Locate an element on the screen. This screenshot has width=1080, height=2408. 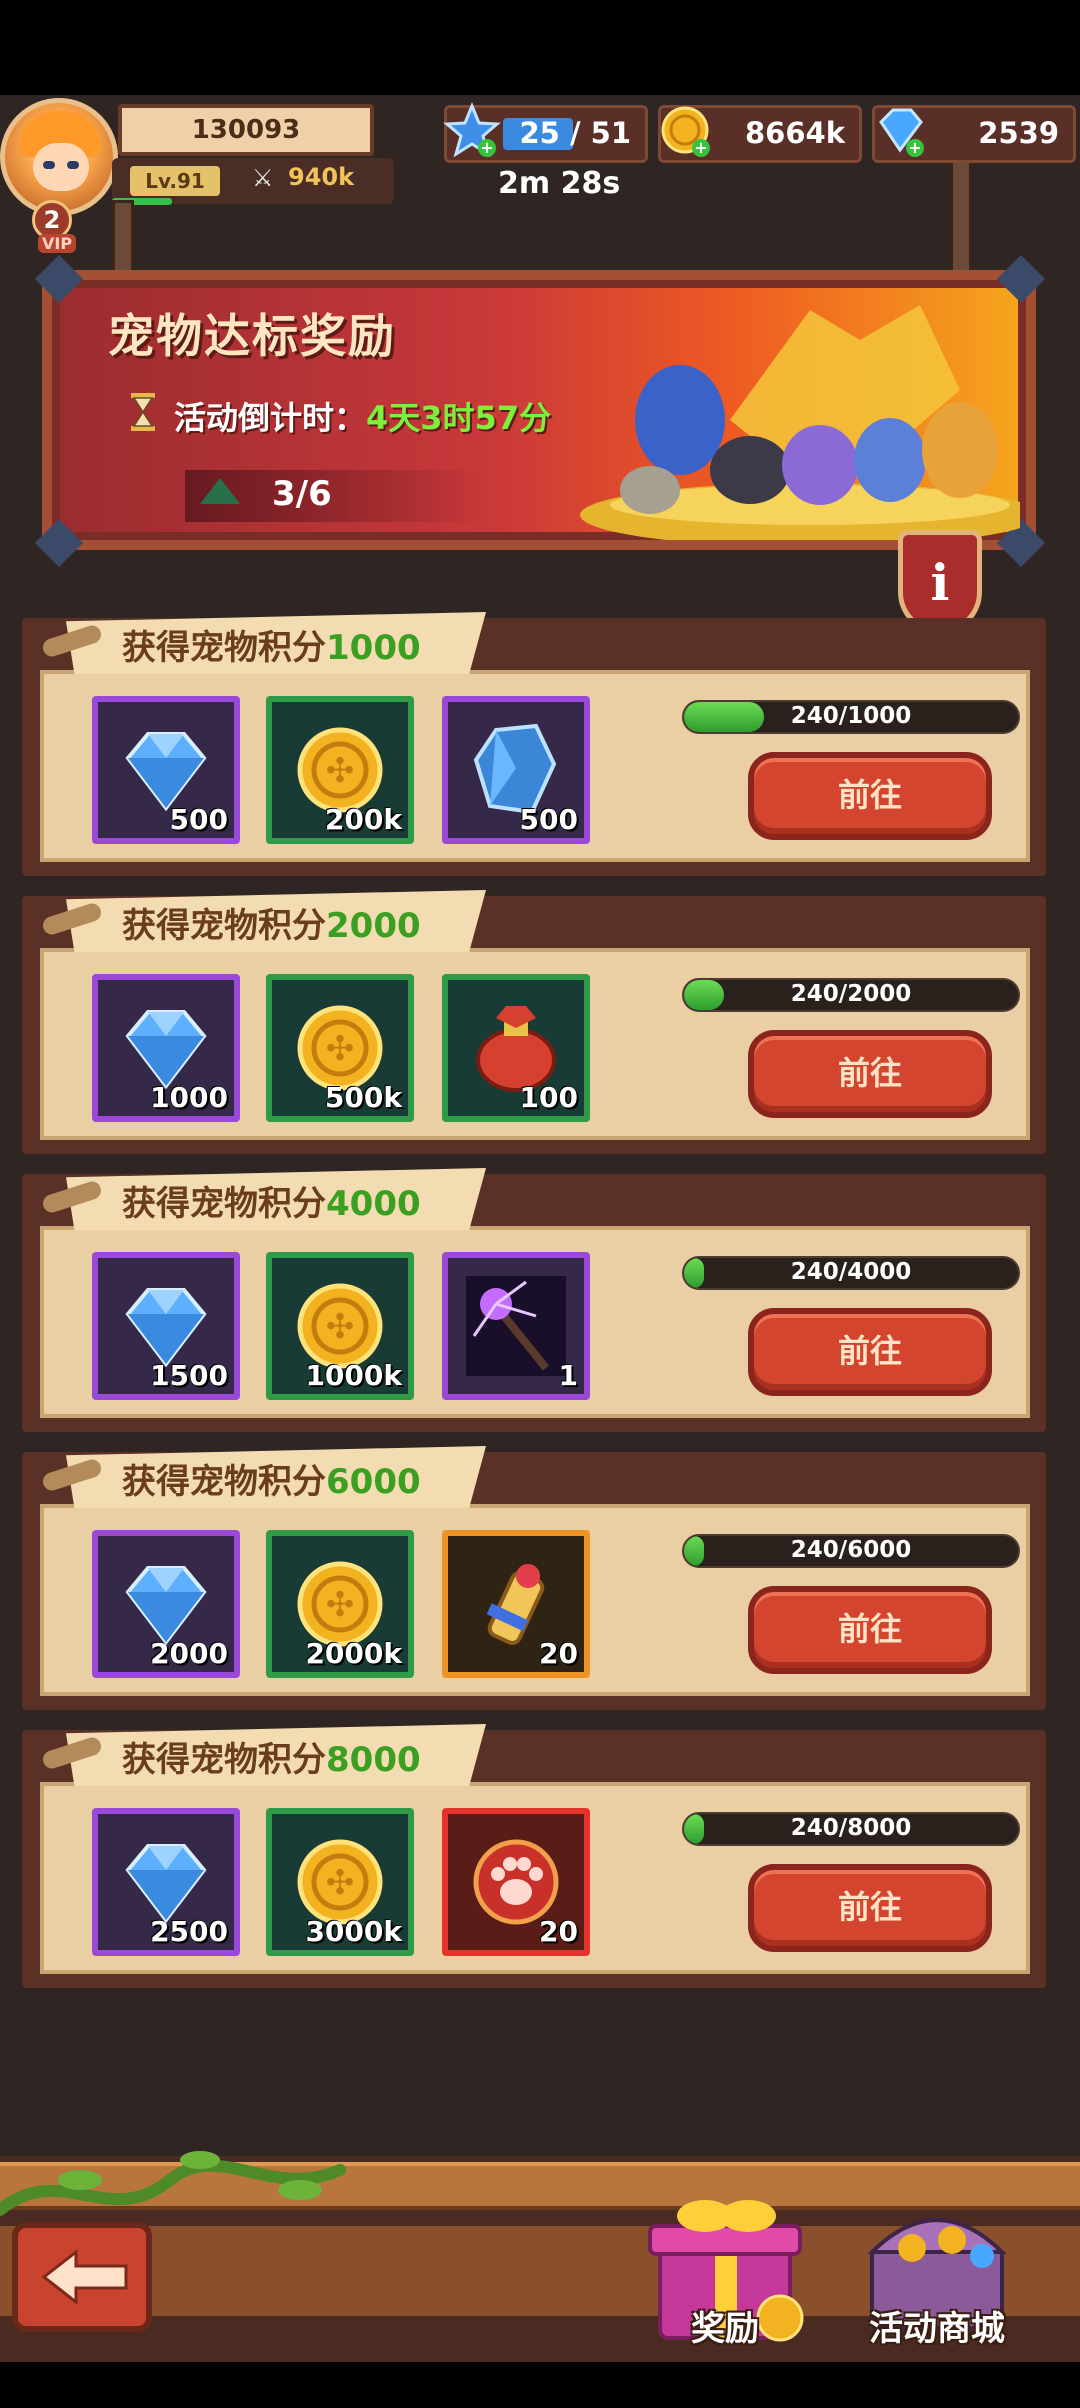
card-title: 获得宠物积分4000 is located at coordinates (271, 1200).